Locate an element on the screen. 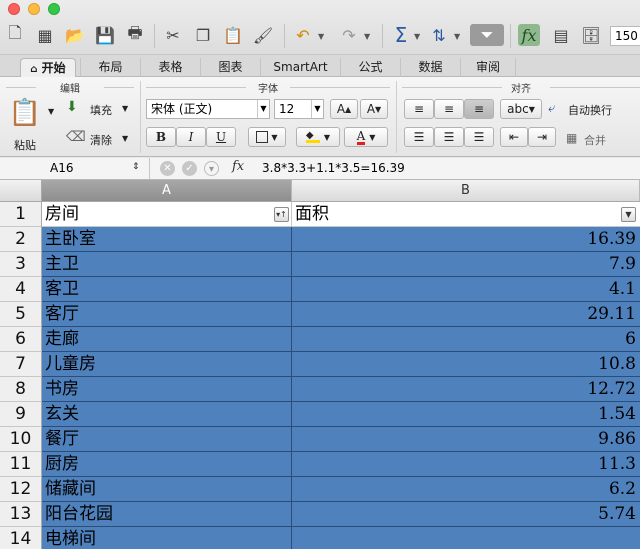 The height and width of the screenshot is (549, 640). font-size-select: 12 ▼ is located at coordinates (299, 109).